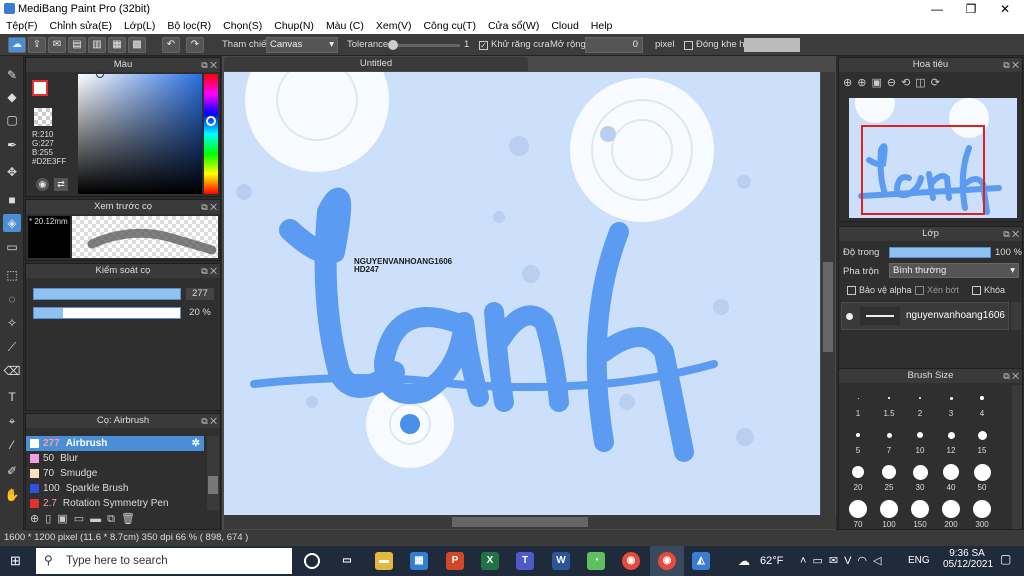 The image size is (1024, 576). What do you see at coordinates (880, 561) in the screenshot?
I see `volume-icon: ◁` at bounding box center [880, 561].